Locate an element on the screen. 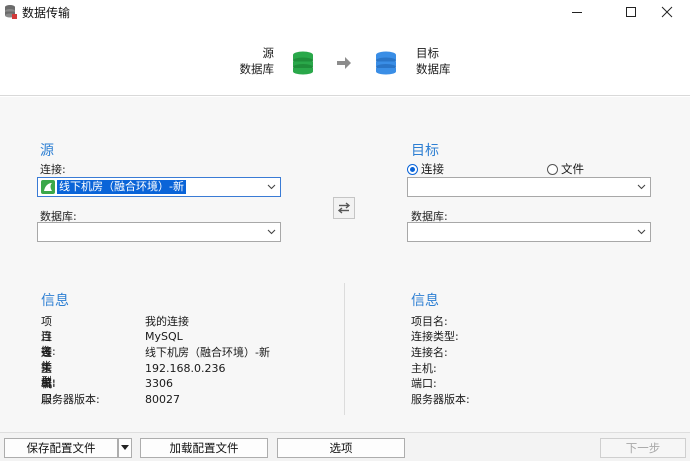 The image size is (690, 461). info-value: 线下机房（融合环境）-新 is located at coordinates (207, 352).